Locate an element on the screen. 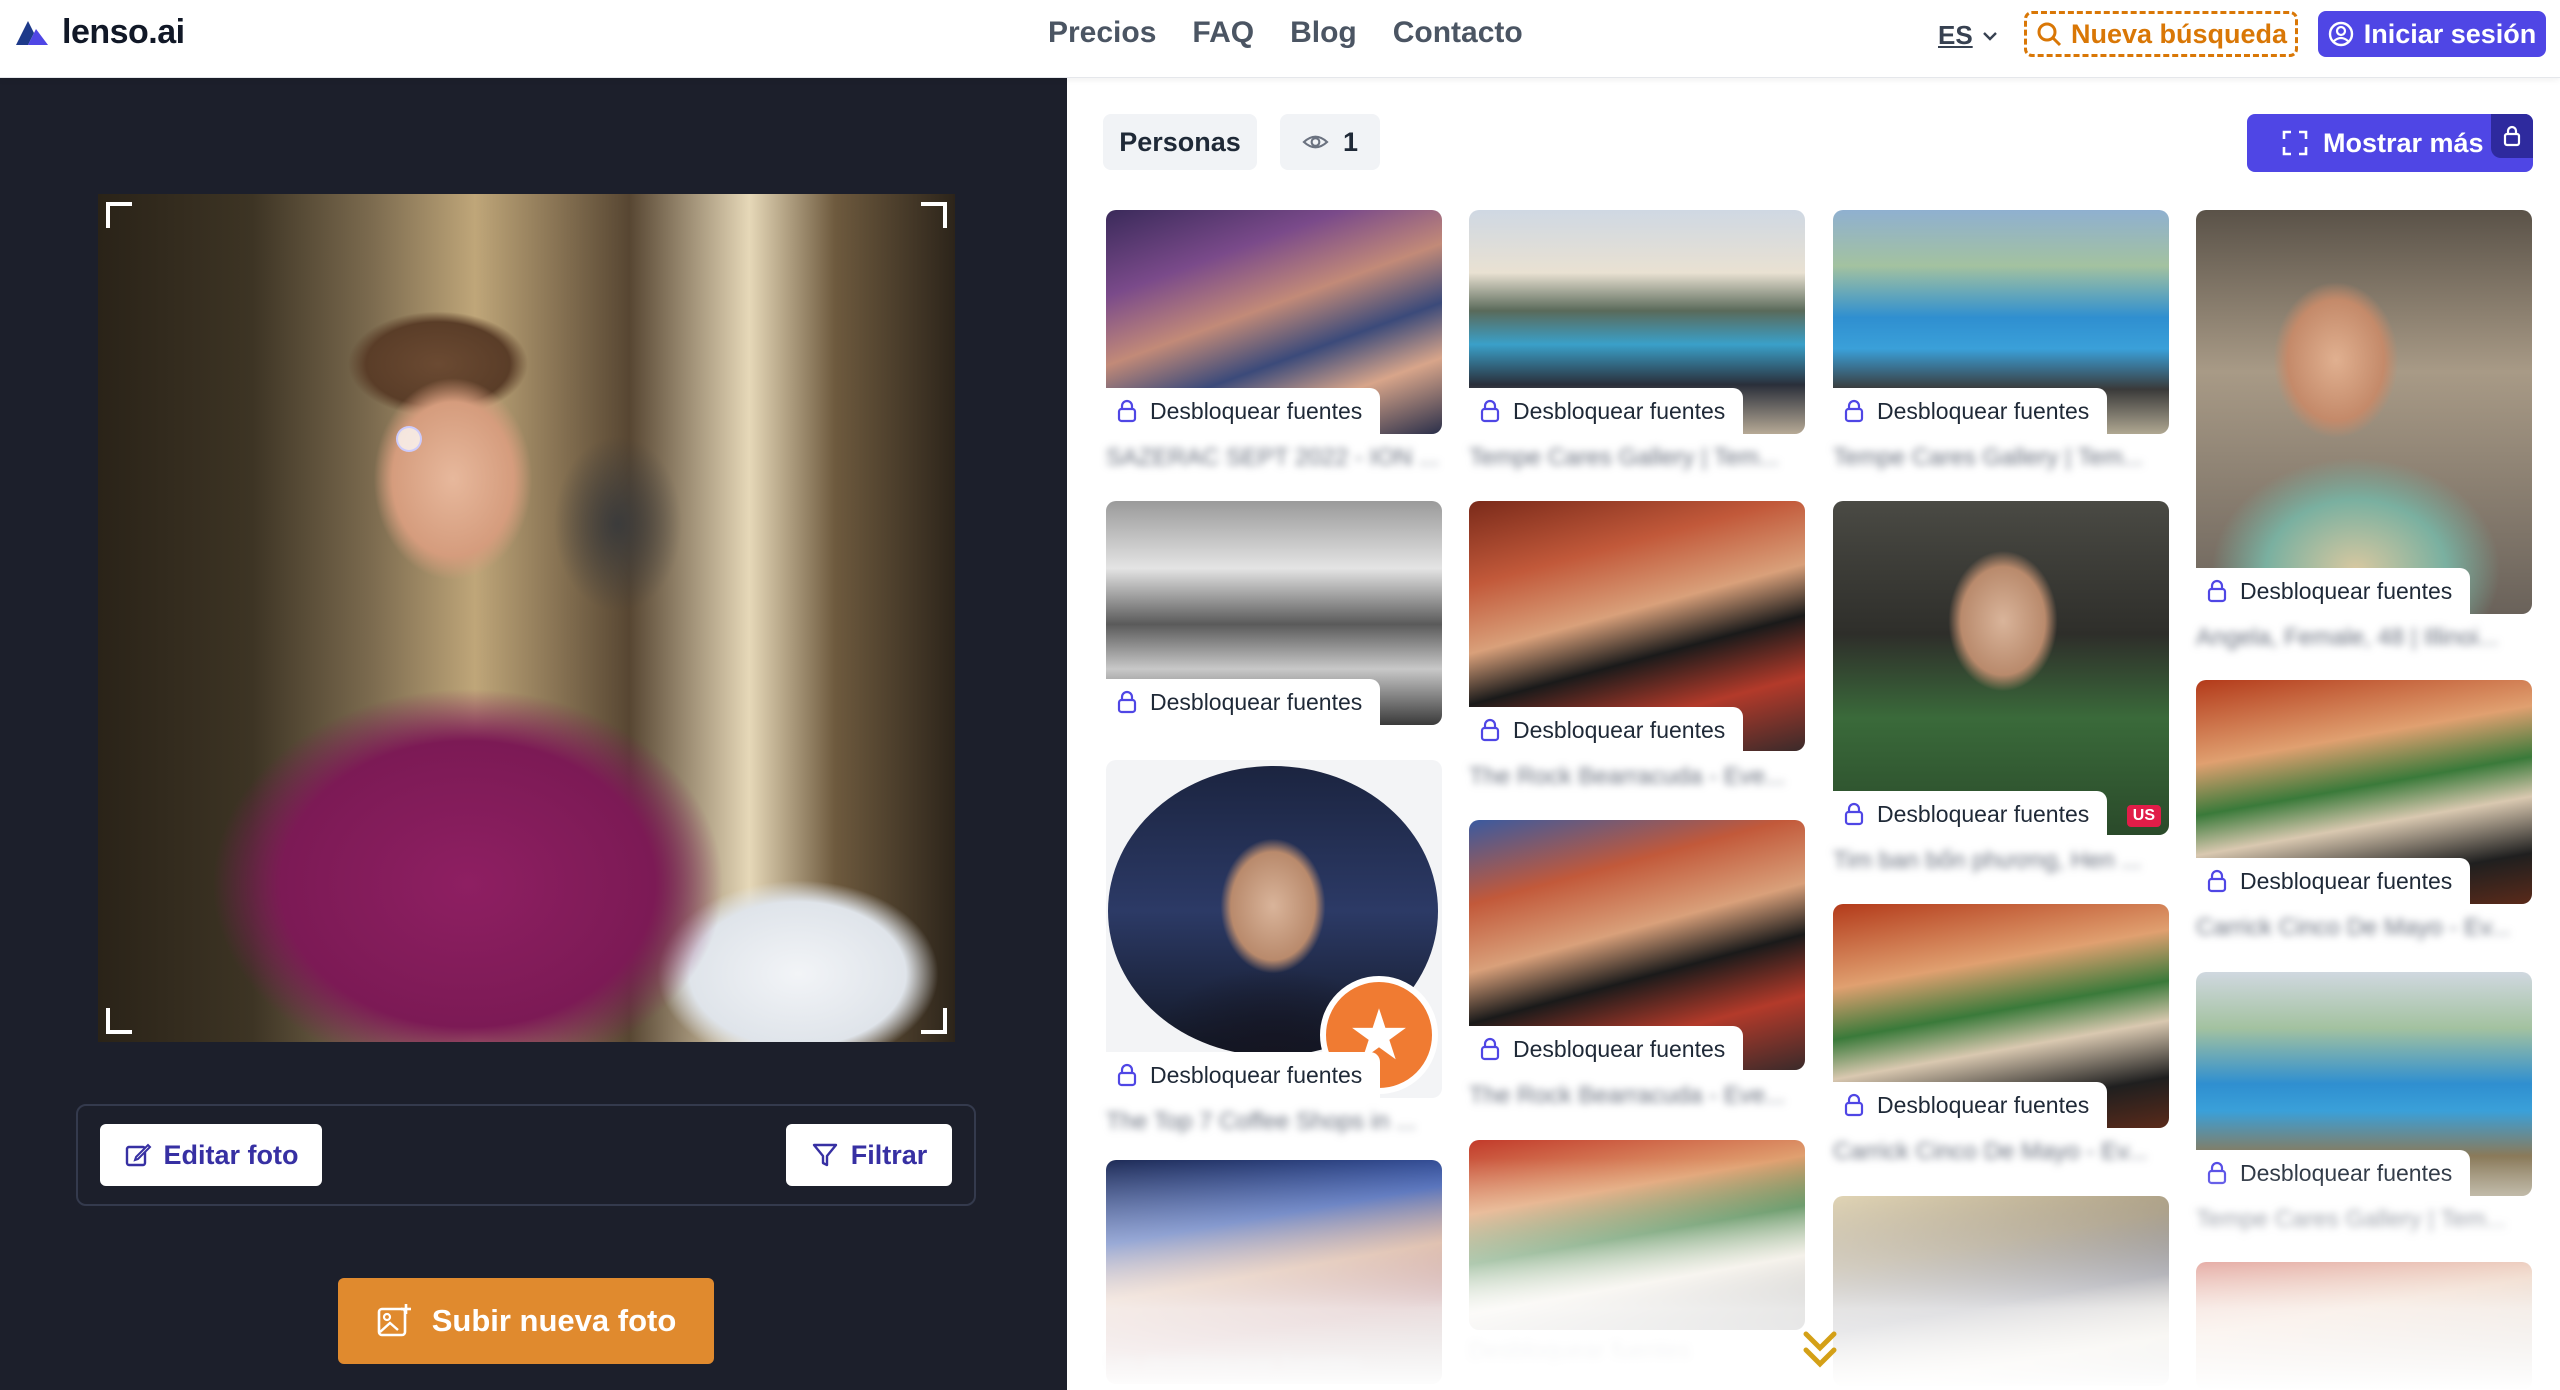 Image resolution: width=2560 pixels, height=1390 pixels. country-badge: US is located at coordinates (2143, 816).